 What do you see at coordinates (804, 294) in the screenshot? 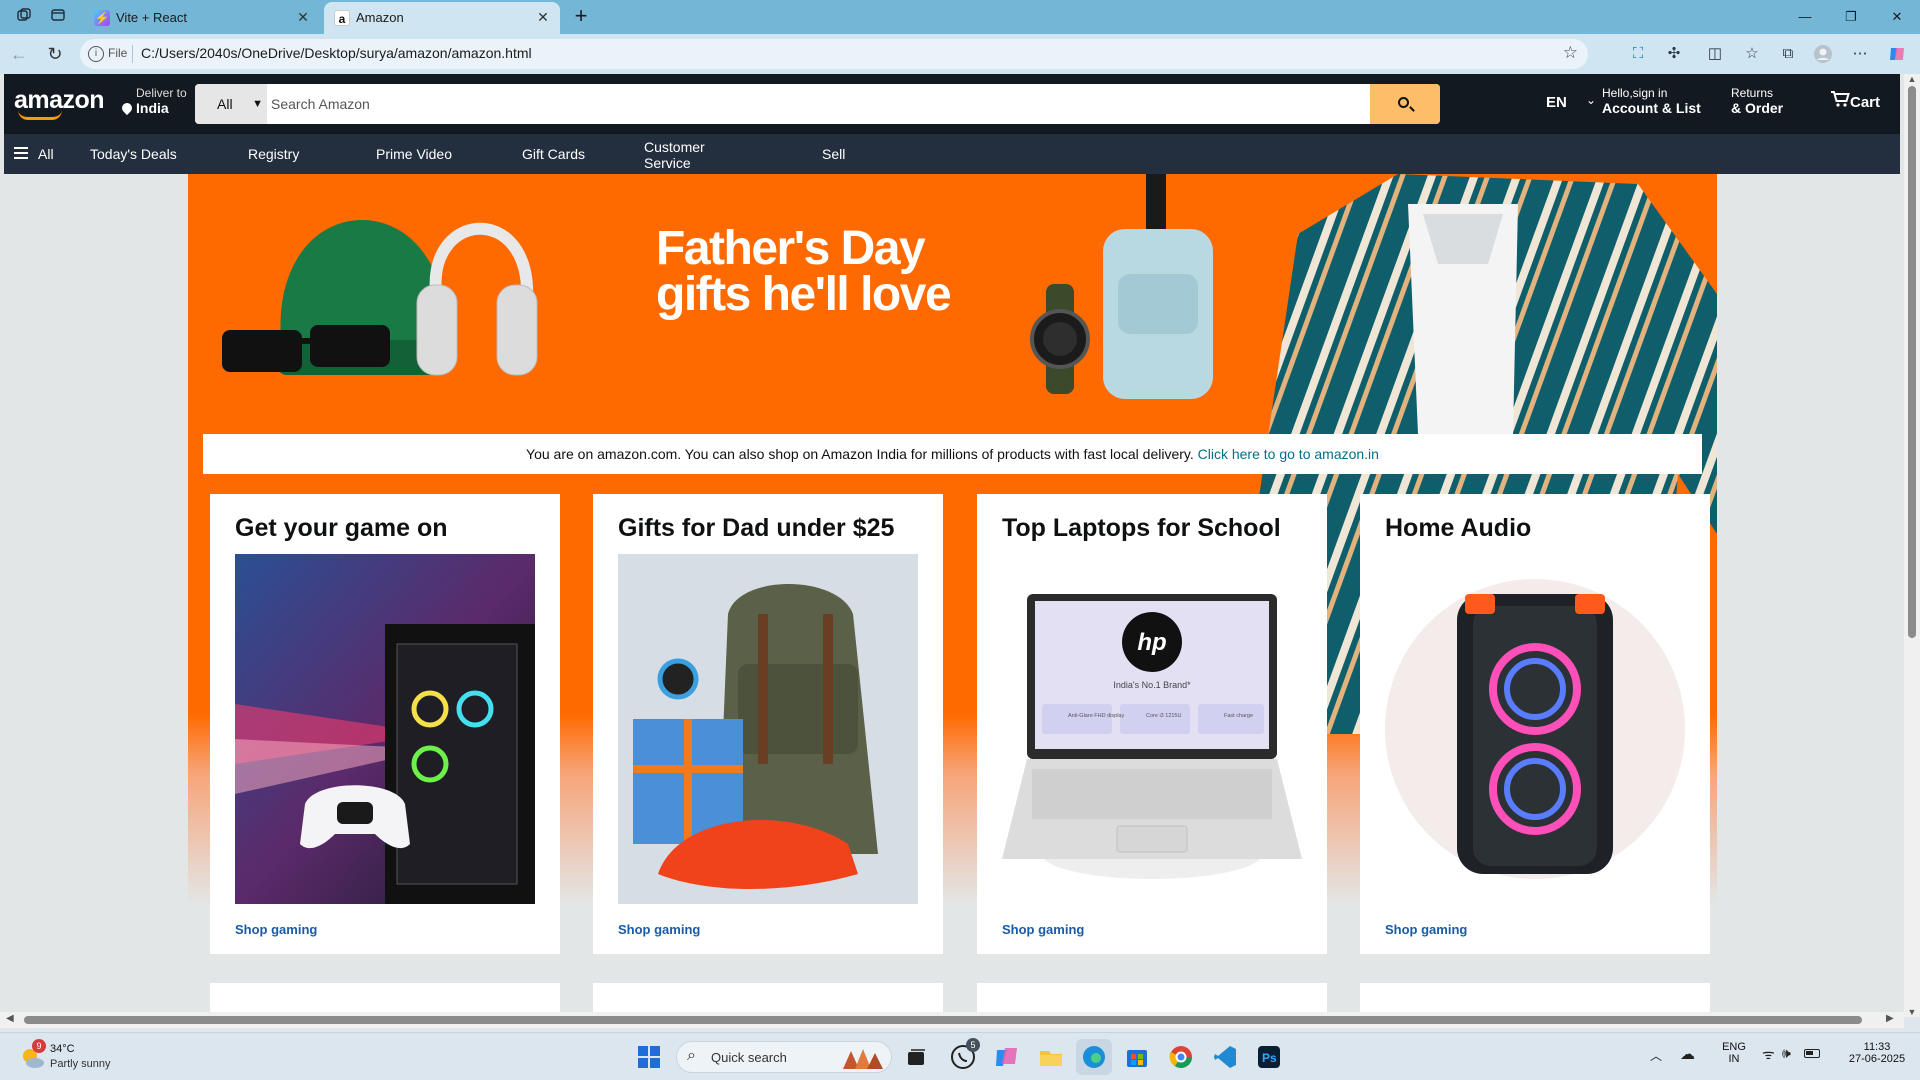
I see `hero-title-line2: gifts he'll love` at bounding box center [804, 294].